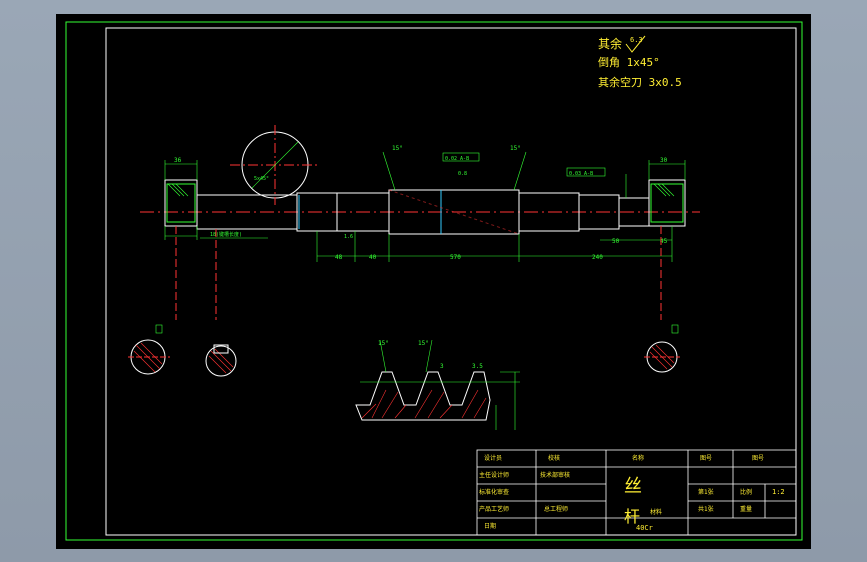  What do you see at coordinates (494, 475) in the screenshot?
I see `tb-chief: 主任设计师` at bounding box center [494, 475].